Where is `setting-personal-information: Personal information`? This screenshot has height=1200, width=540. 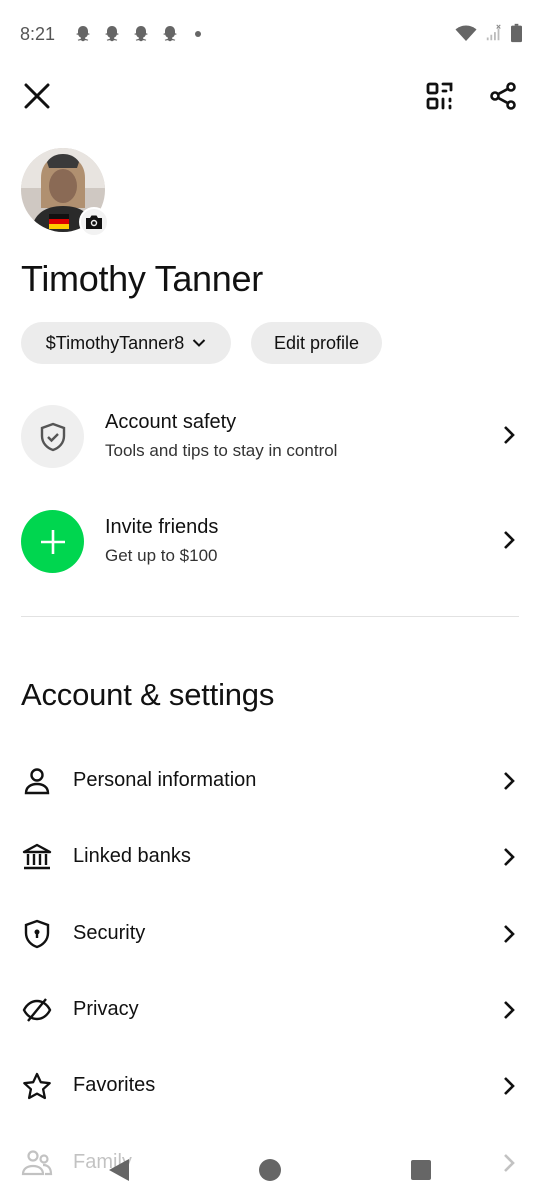 setting-personal-information: Personal information is located at coordinates (271, 781).